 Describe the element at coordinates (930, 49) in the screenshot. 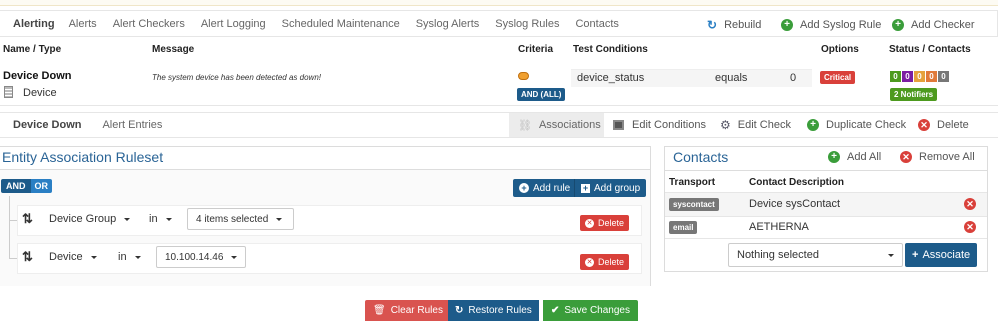

I see `col-header-status: Status / Contacts` at that location.